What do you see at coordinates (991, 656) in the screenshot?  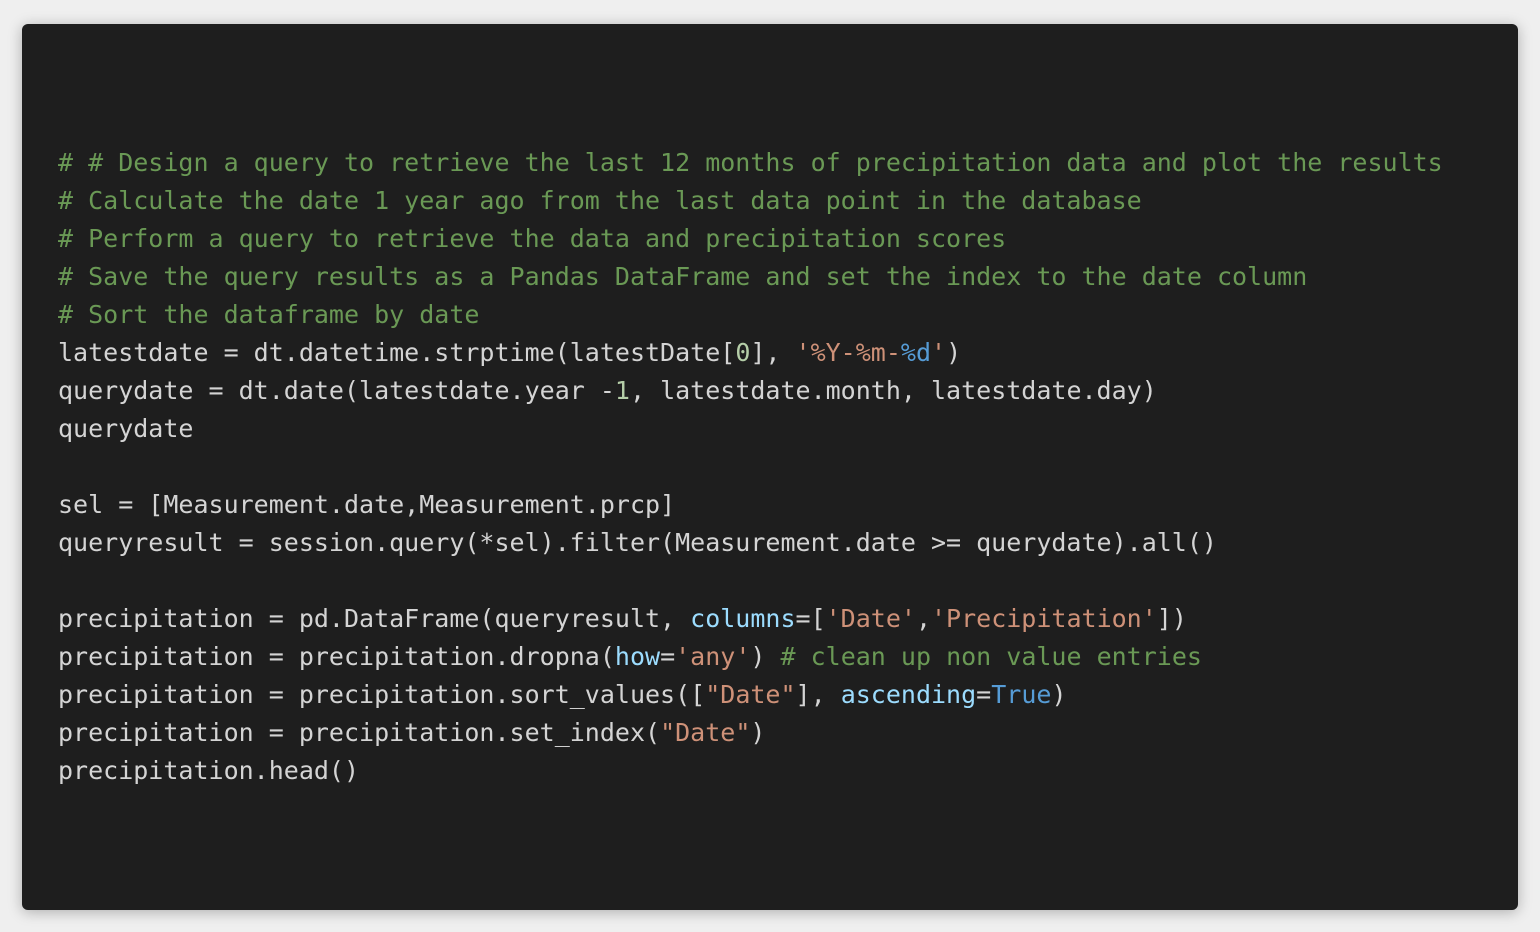 I see `code-token-comment: # clean up non value entries` at bounding box center [991, 656].